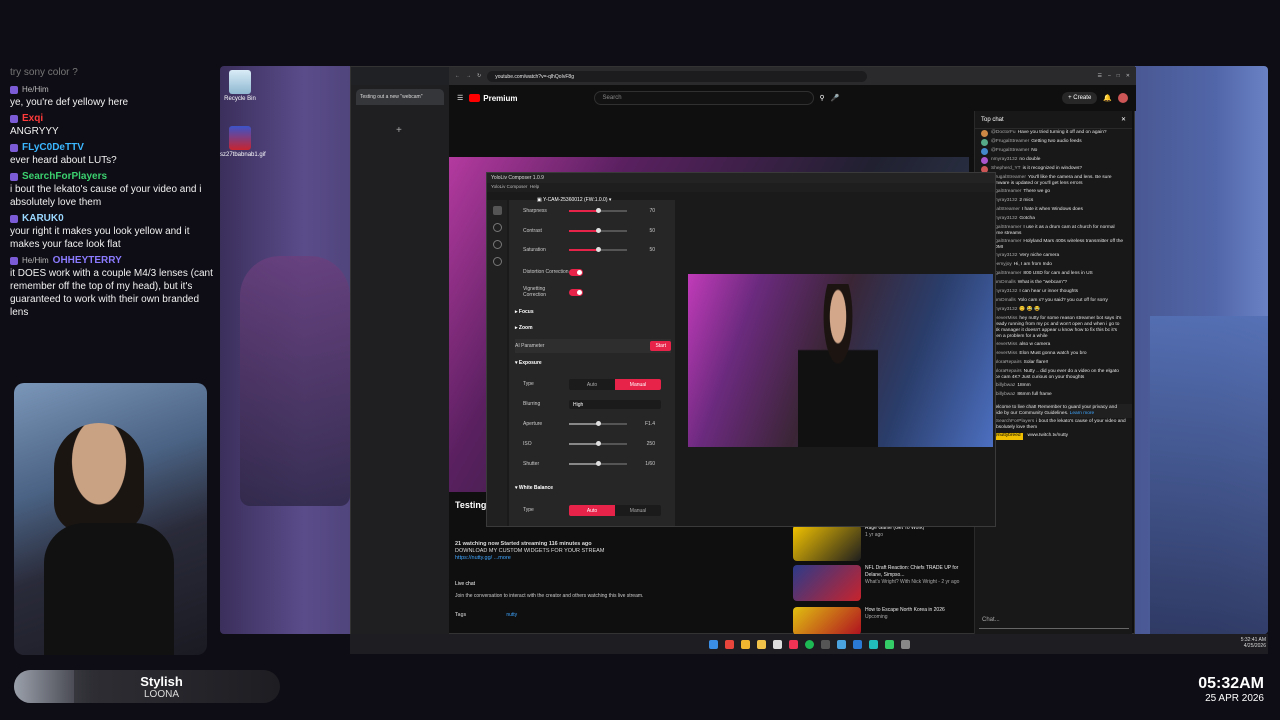 This screenshot has width=1280, height=720. What do you see at coordinates (644, 464) in the screenshot?
I see `param-value: 1/60` at bounding box center [644, 464].